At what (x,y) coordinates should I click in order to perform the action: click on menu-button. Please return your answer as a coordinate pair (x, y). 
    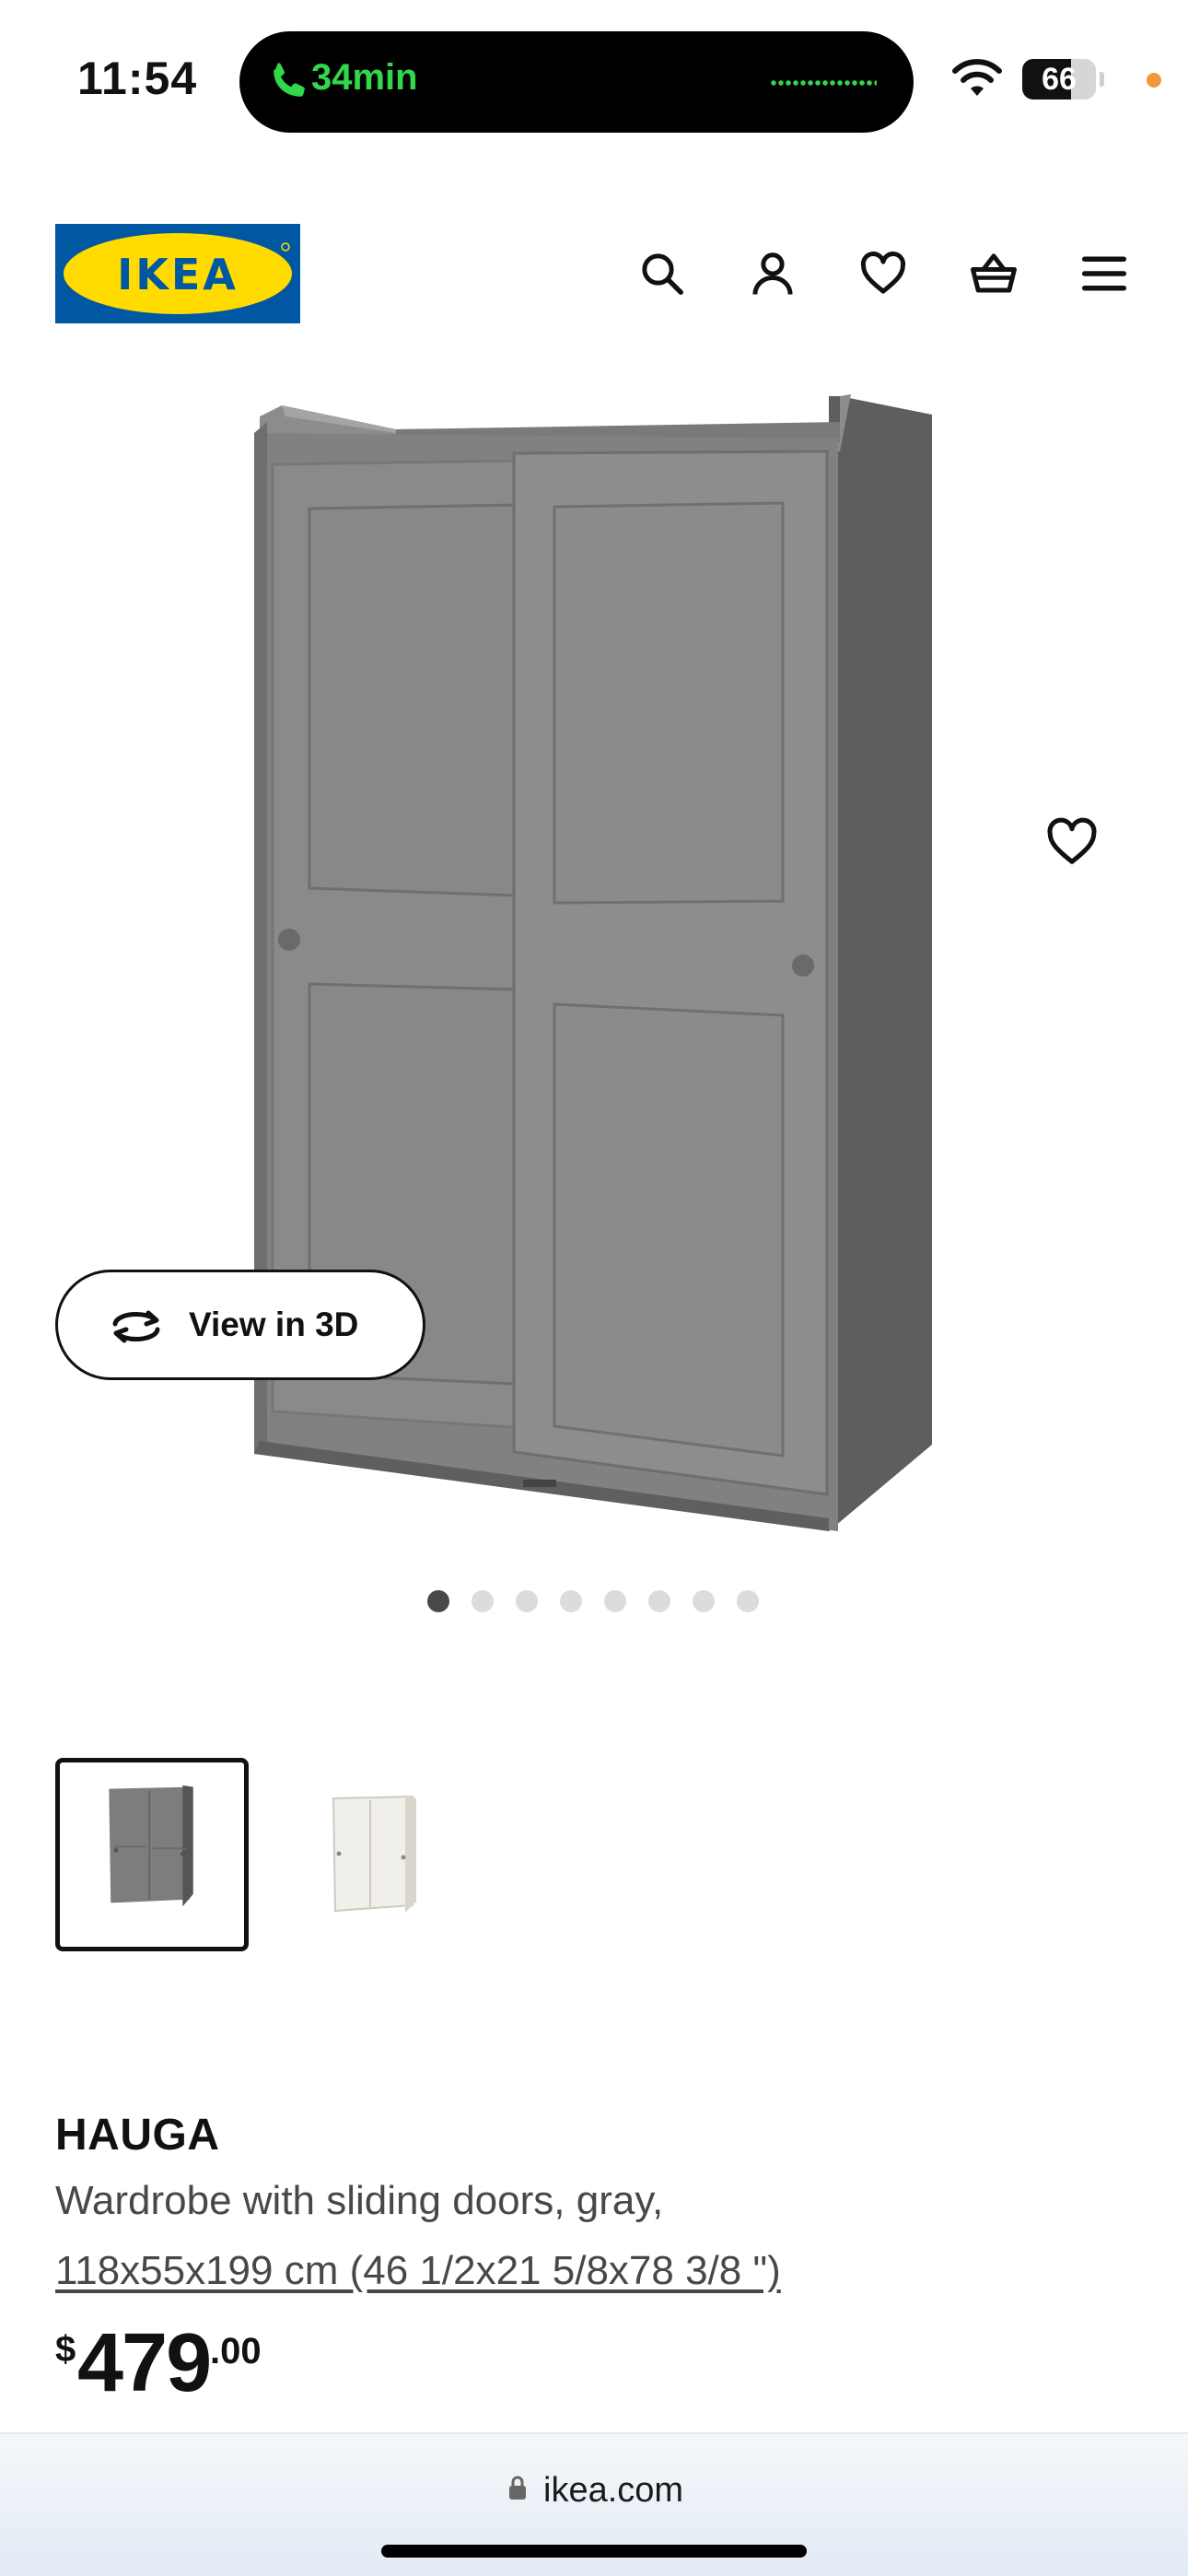
    Looking at the image, I should click on (1104, 273).